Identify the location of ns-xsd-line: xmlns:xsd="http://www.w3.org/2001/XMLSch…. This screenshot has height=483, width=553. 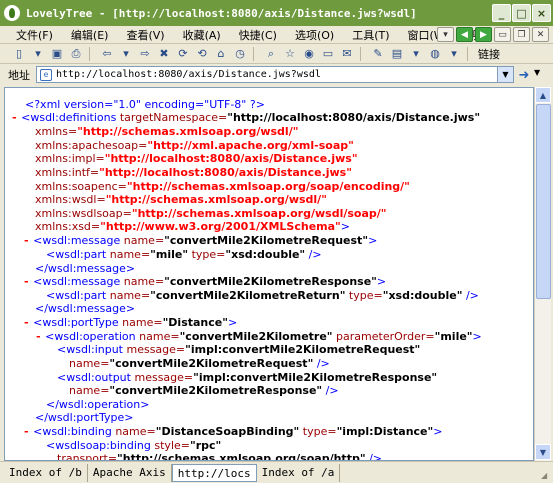
(192, 226).